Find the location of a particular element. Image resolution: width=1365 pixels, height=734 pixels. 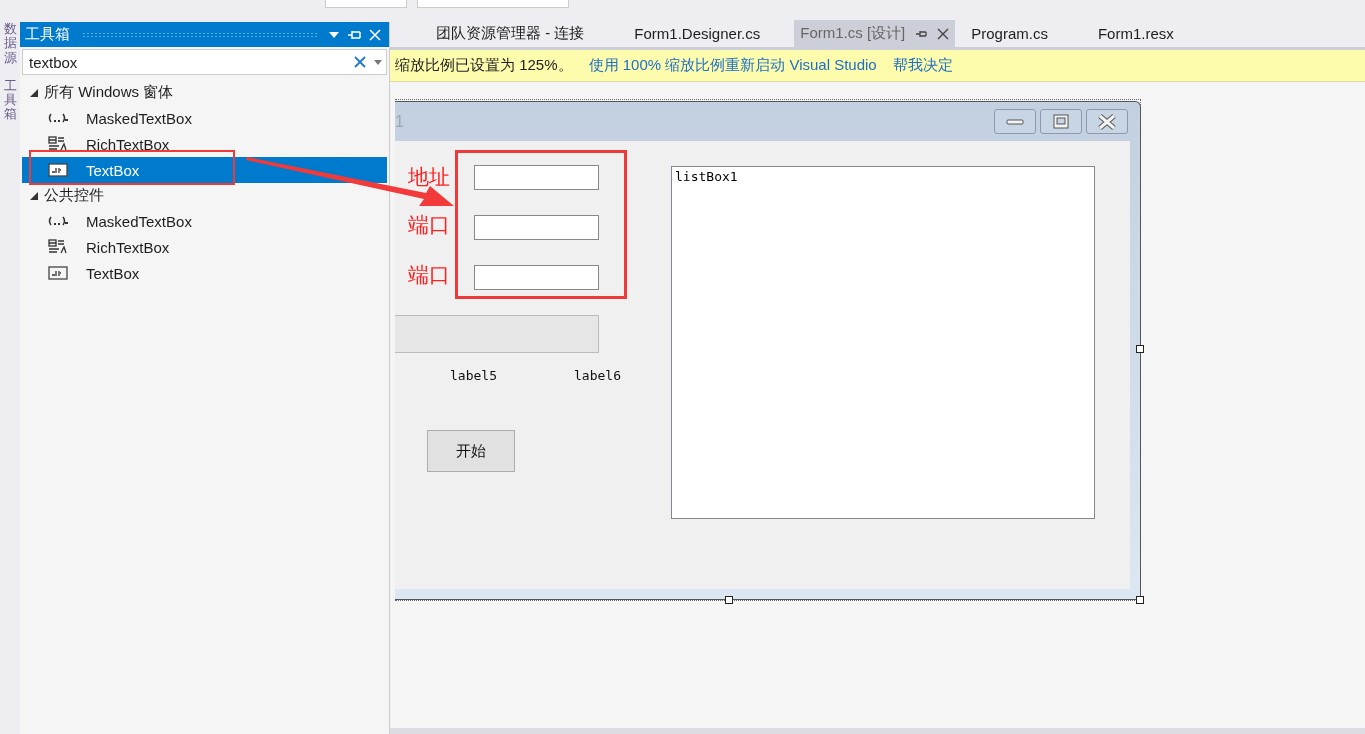

maximize-icon is located at coordinates (1061, 121).